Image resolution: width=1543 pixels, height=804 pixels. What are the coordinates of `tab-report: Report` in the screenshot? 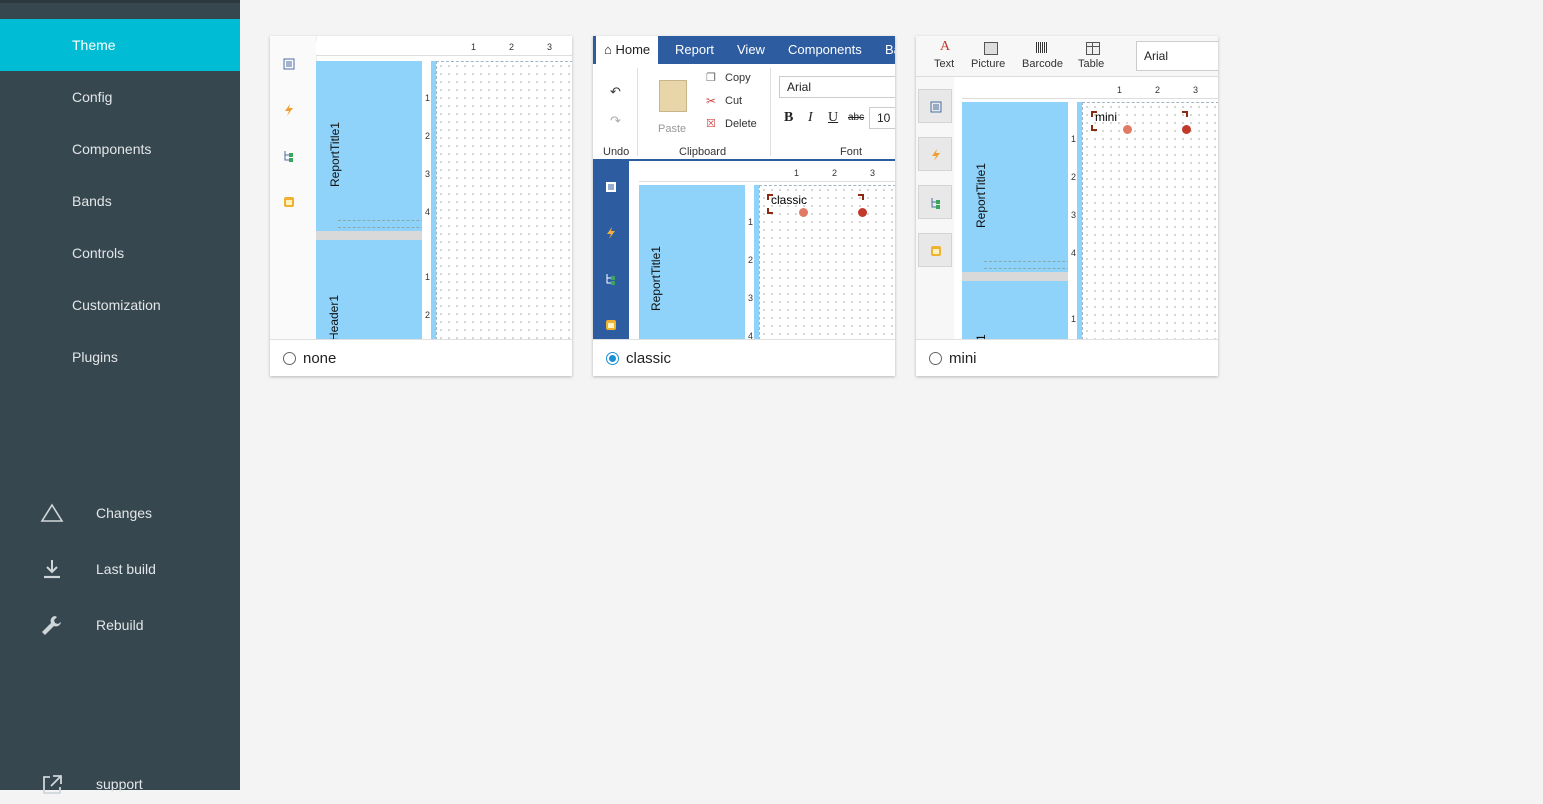 It's located at (694, 50).